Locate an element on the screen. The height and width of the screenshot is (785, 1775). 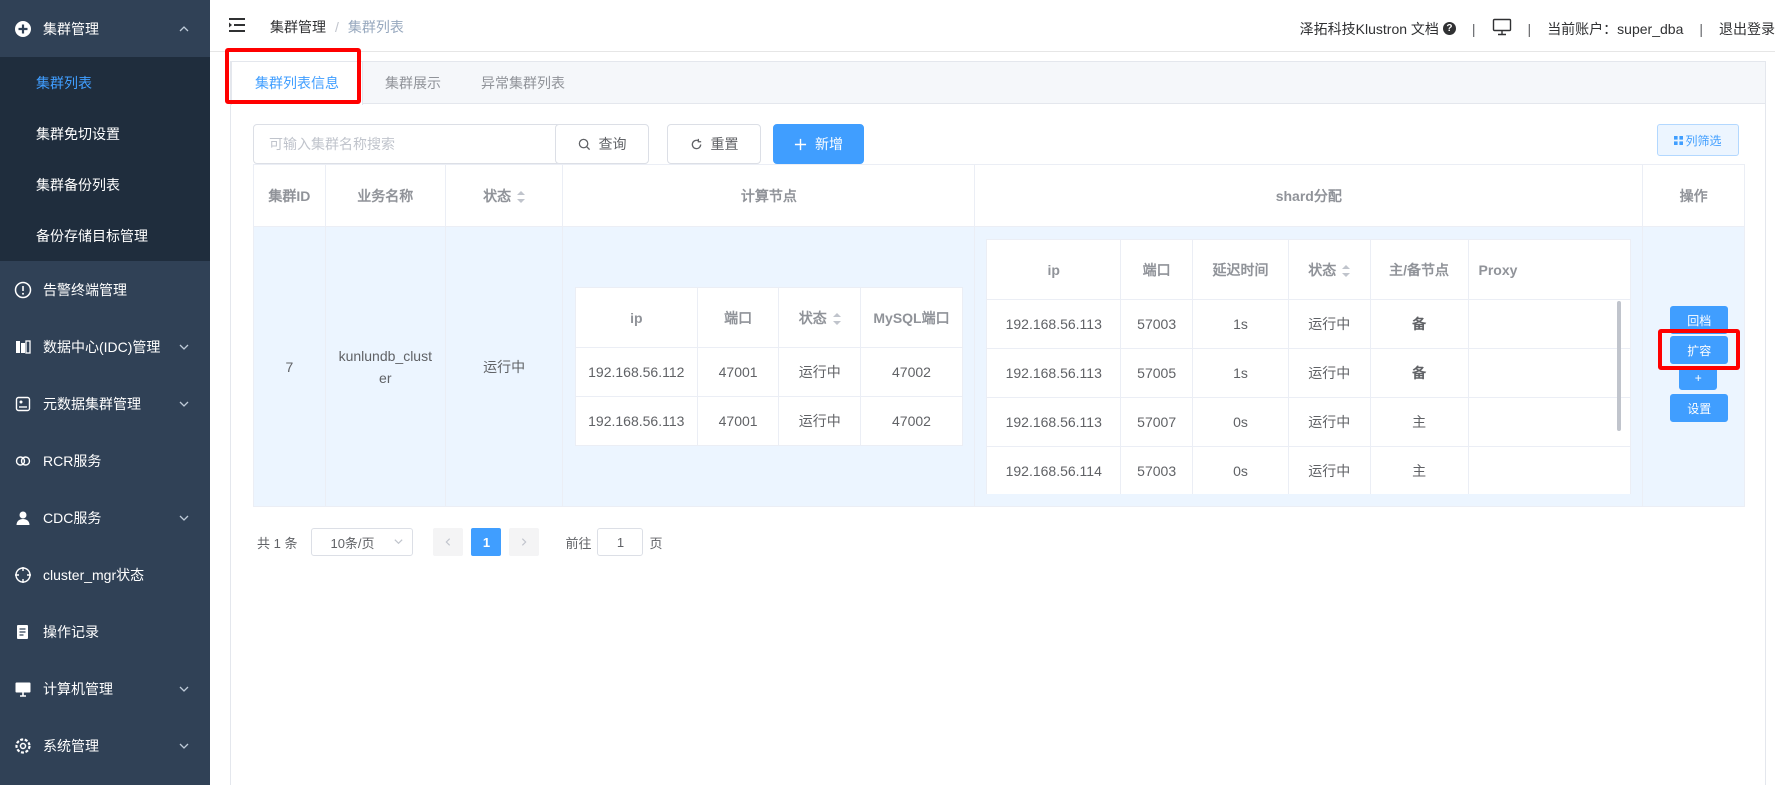
shard-scrollbar is located at coordinates (1619, 366).